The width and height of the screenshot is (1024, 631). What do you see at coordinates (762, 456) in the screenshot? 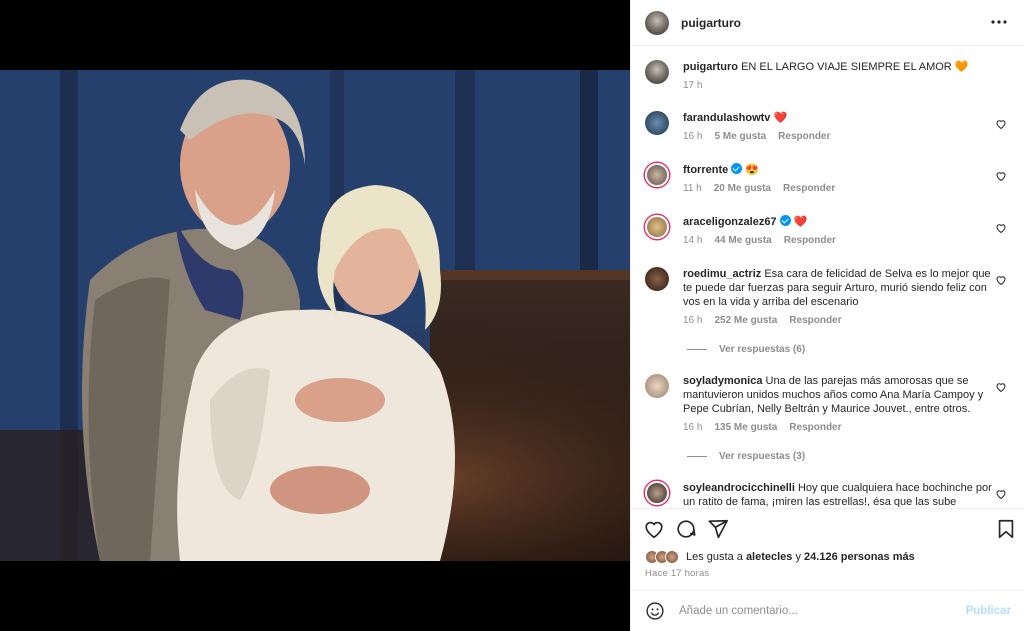
I see `view-replies-label: Ver respuestas (3)` at bounding box center [762, 456].